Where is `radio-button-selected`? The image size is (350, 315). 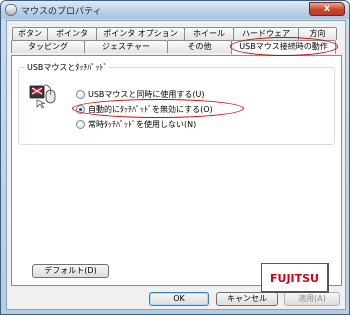
radio-button-selected is located at coordinates (80, 109).